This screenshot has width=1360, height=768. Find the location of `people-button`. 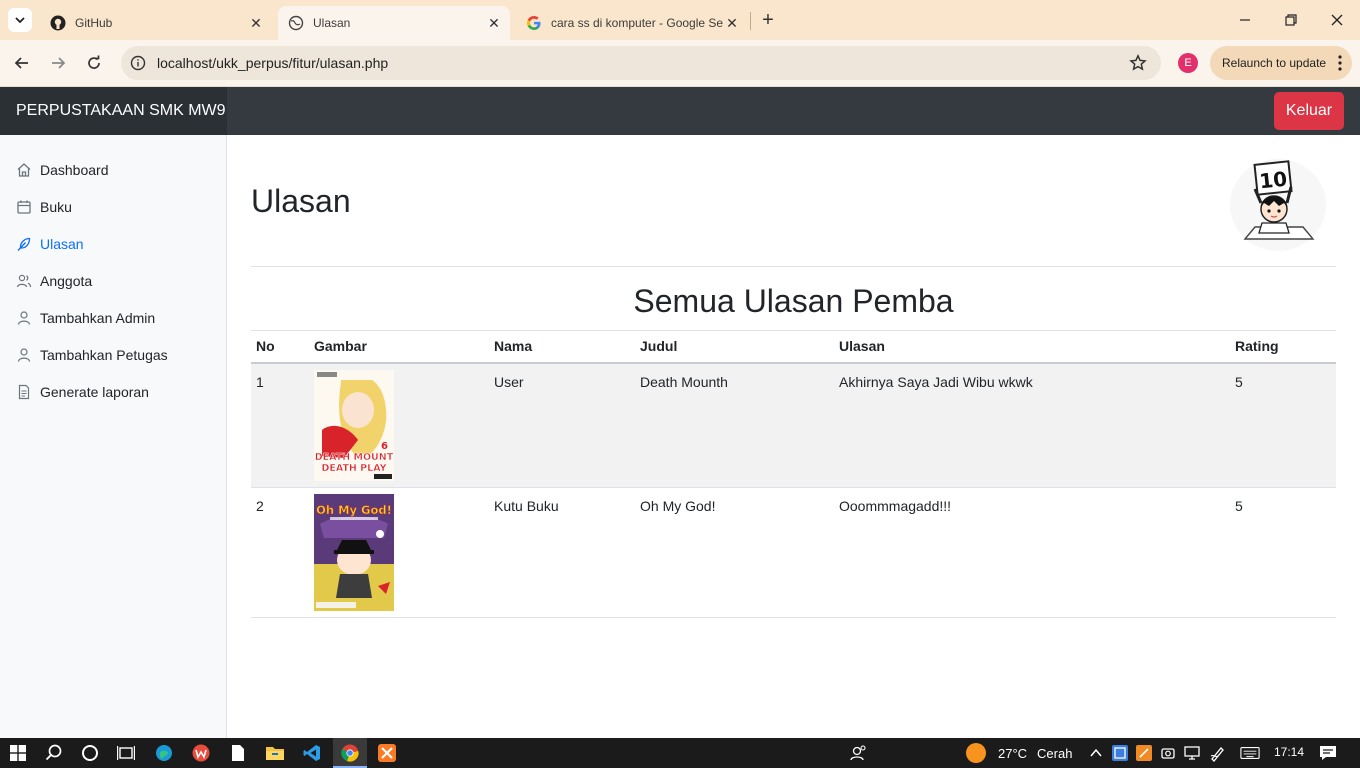

people-button is located at coordinates (858, 753).